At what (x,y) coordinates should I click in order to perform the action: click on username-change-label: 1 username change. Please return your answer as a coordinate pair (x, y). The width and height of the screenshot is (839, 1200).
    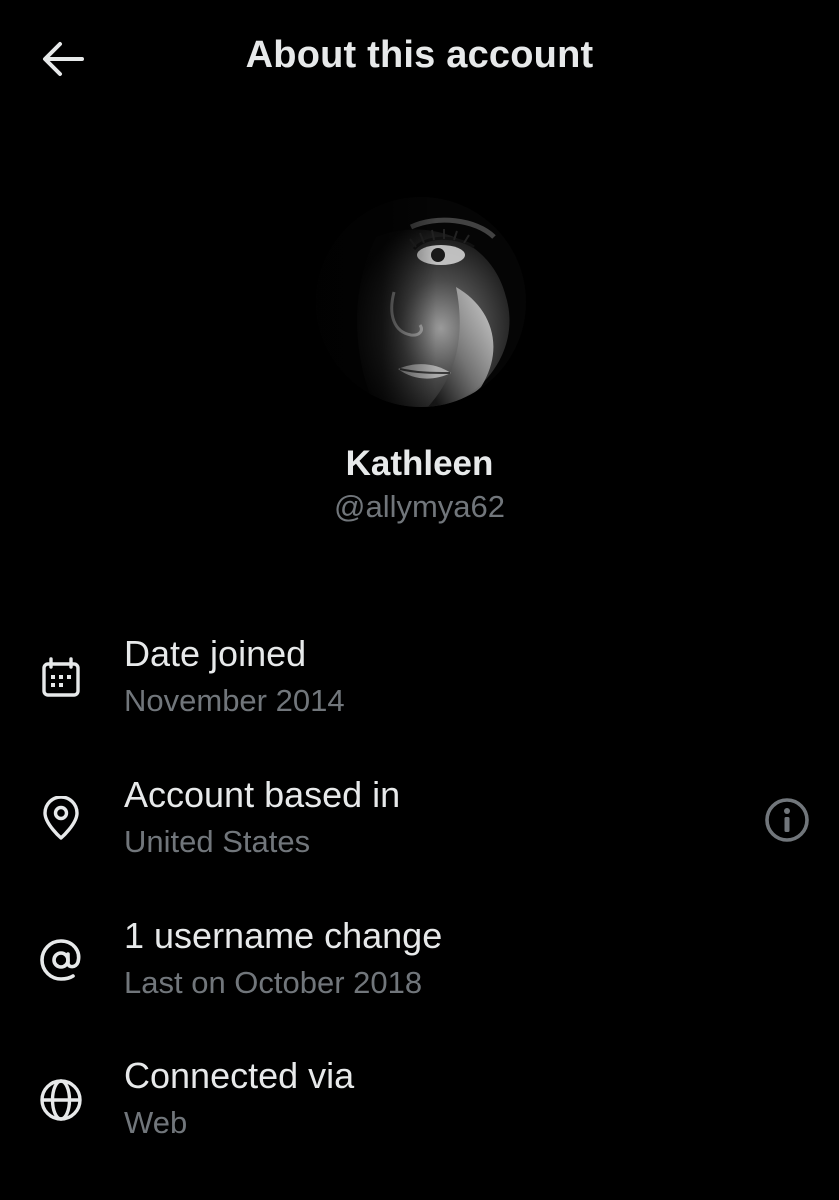
    Looking at the image, I should click on (283, 935).